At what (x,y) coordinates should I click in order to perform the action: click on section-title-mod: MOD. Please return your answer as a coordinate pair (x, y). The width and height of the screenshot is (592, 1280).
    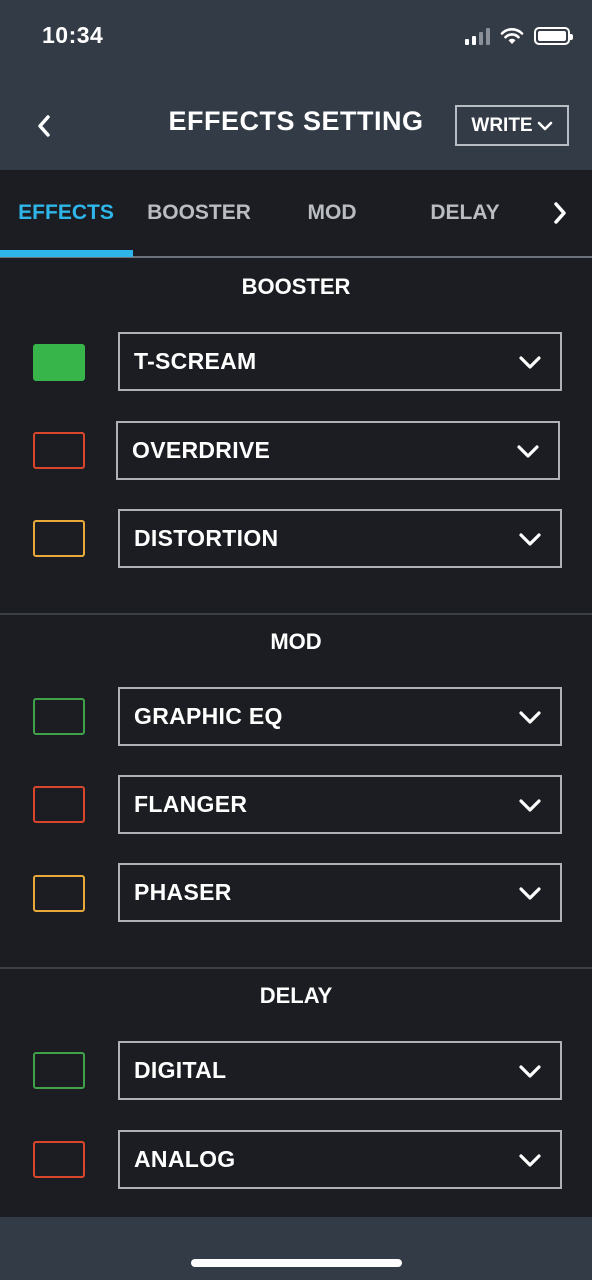
    Looking at the image, I should click on (296, 641).